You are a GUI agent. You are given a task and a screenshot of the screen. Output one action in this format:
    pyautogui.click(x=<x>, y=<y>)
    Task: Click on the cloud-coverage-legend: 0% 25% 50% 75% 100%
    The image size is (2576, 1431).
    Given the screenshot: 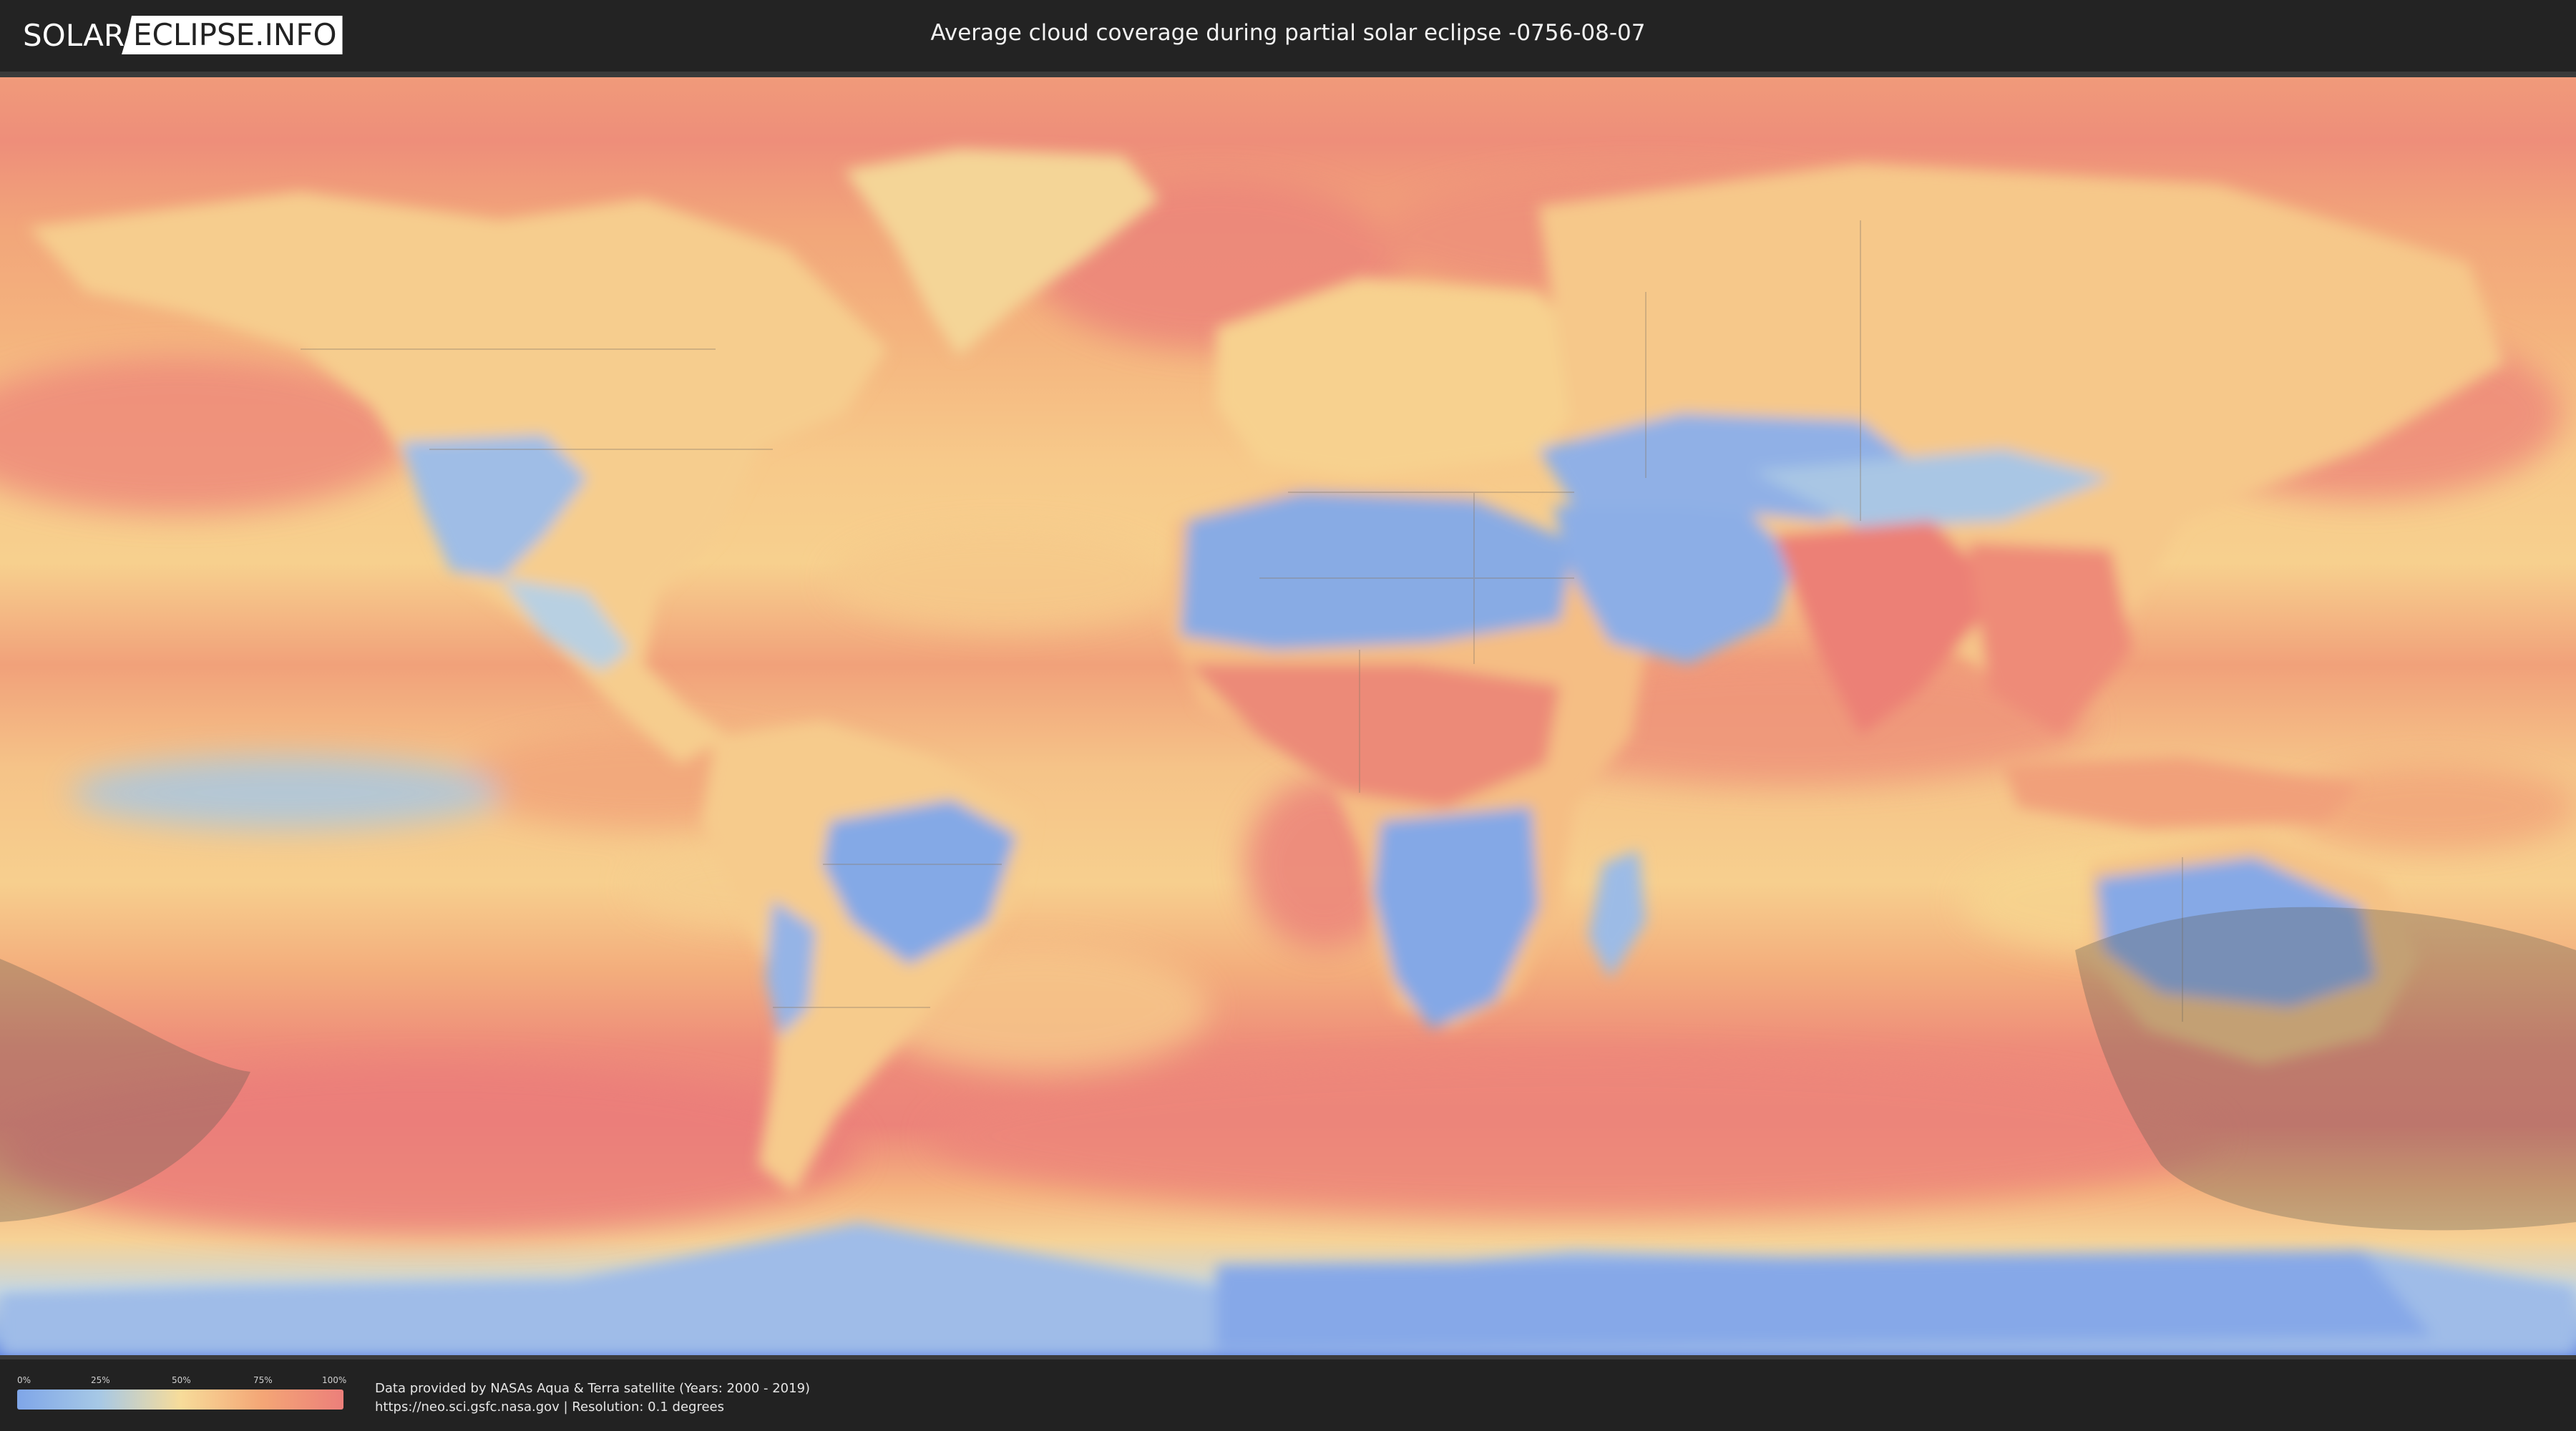 What is the action you would take?
    pyautogui.click(x=182, y=1395)
    